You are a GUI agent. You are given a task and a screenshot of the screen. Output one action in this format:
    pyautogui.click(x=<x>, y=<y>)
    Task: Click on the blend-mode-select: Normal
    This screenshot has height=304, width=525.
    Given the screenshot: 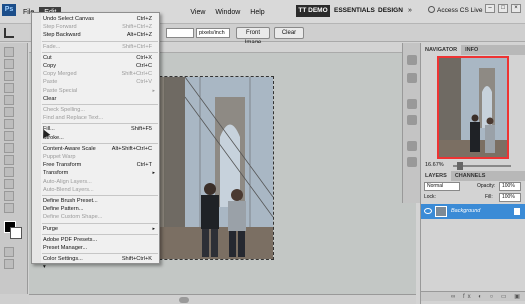 What is the action you would take?
    pyautogui.click(x=442, y=186)
    